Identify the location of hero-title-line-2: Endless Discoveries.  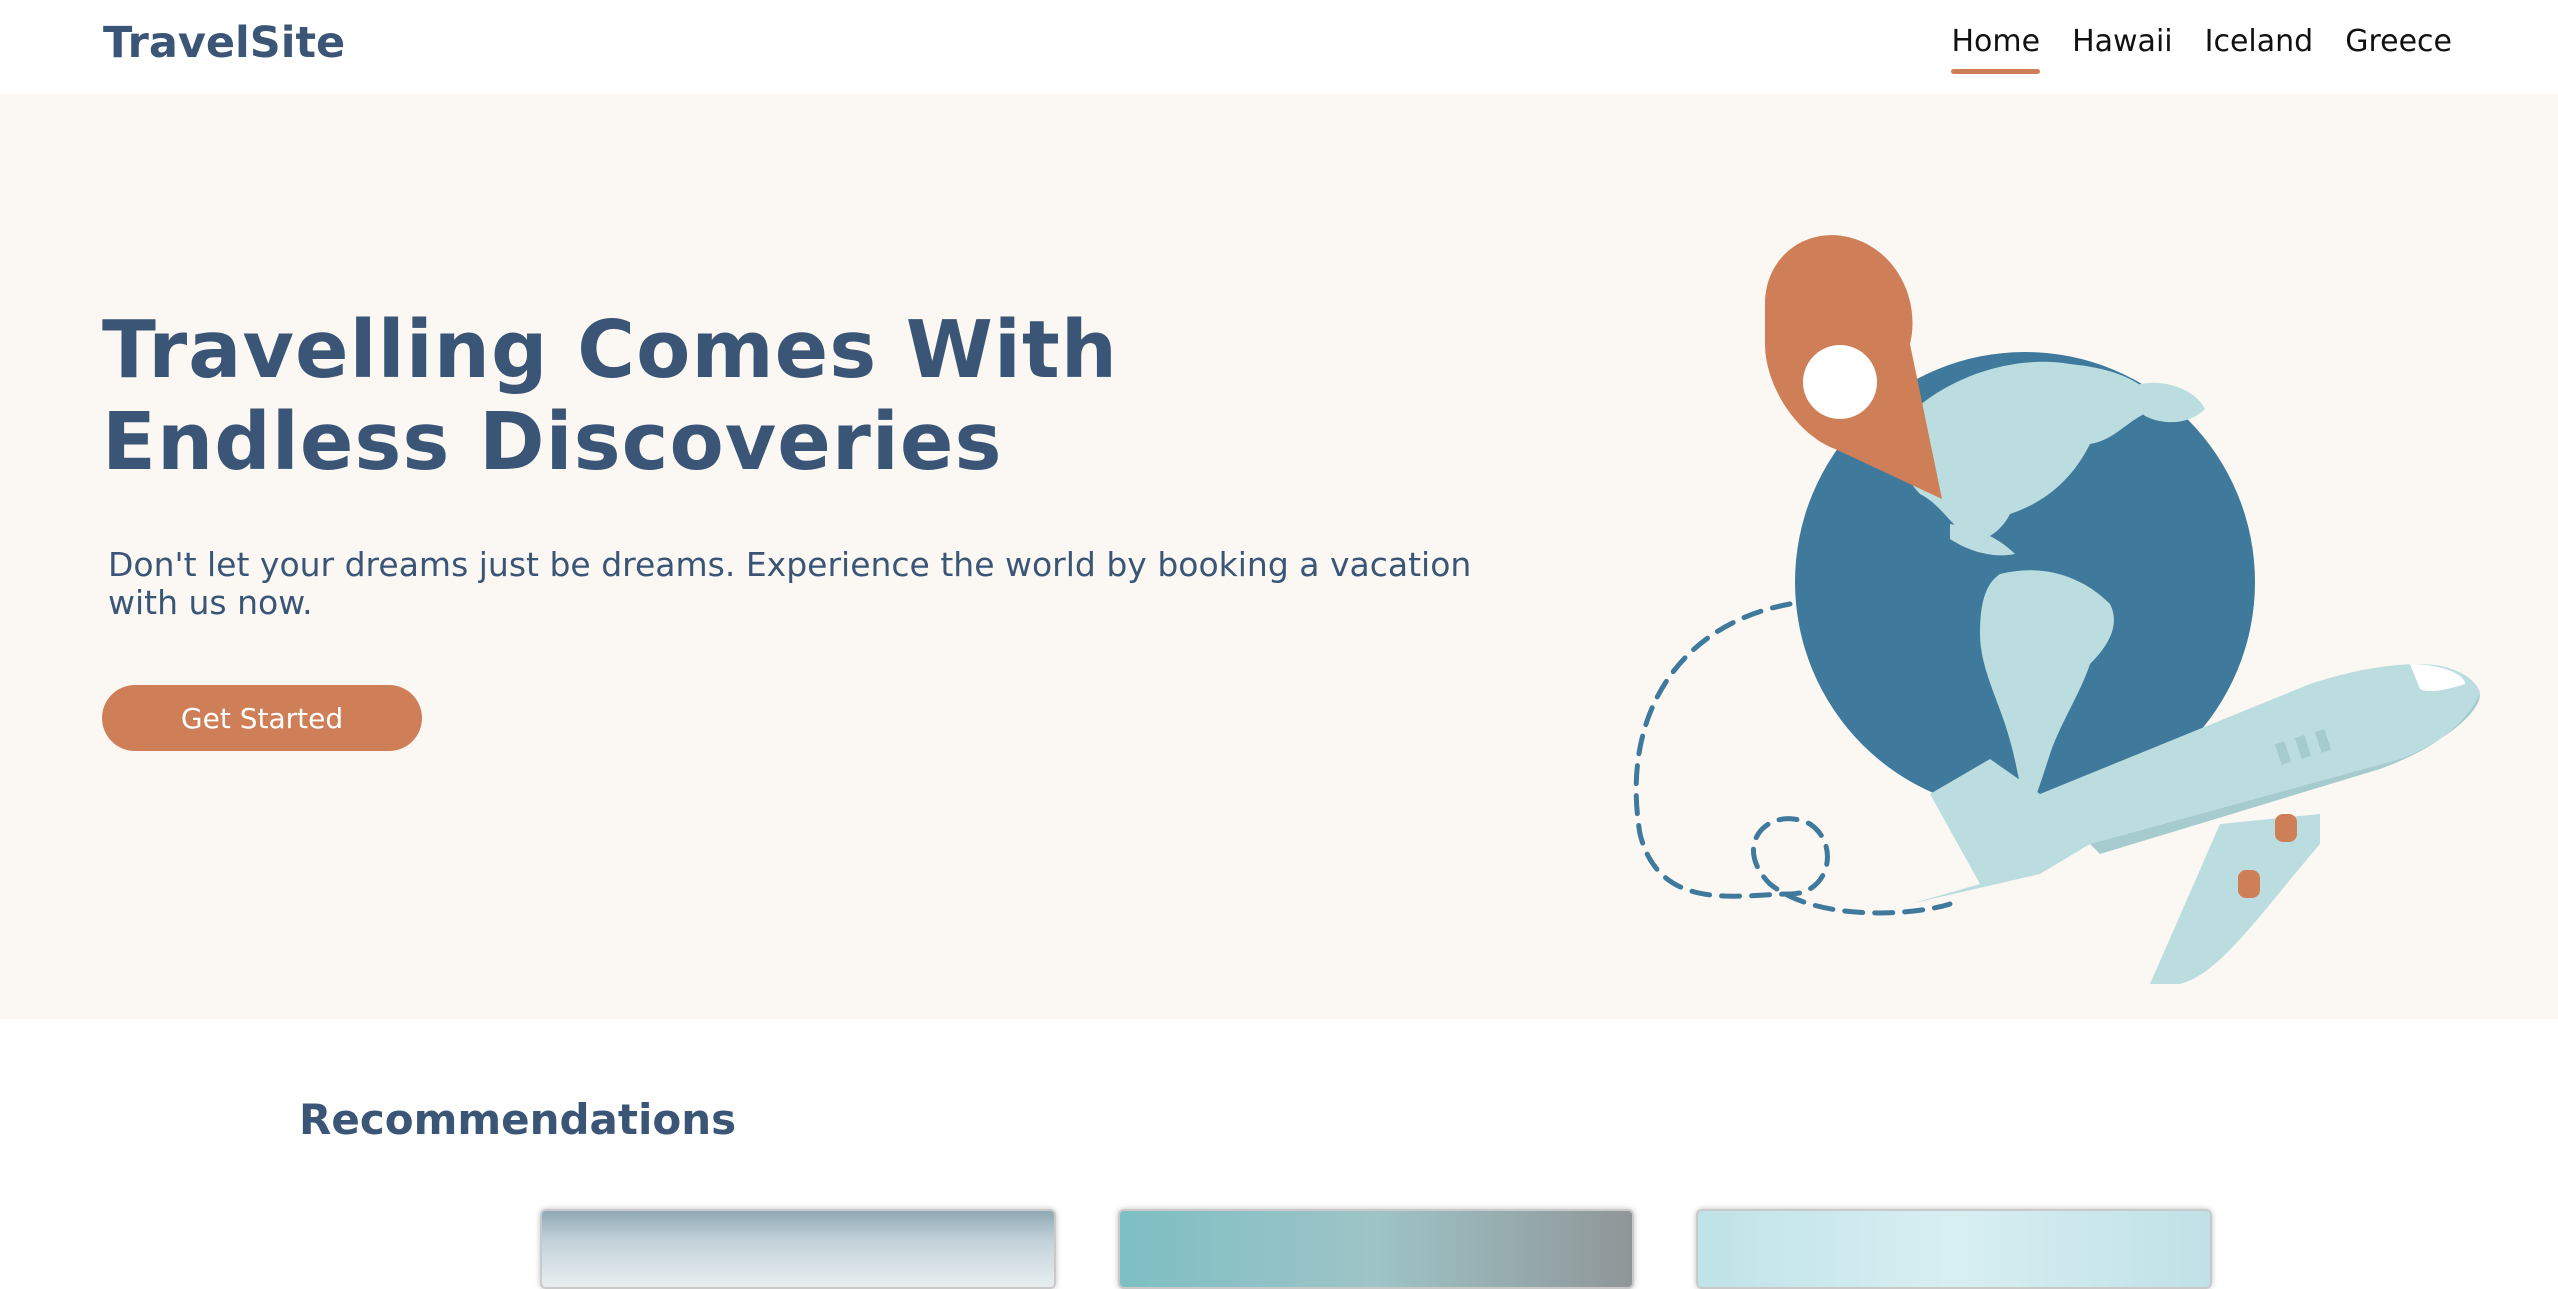
(552, 442).